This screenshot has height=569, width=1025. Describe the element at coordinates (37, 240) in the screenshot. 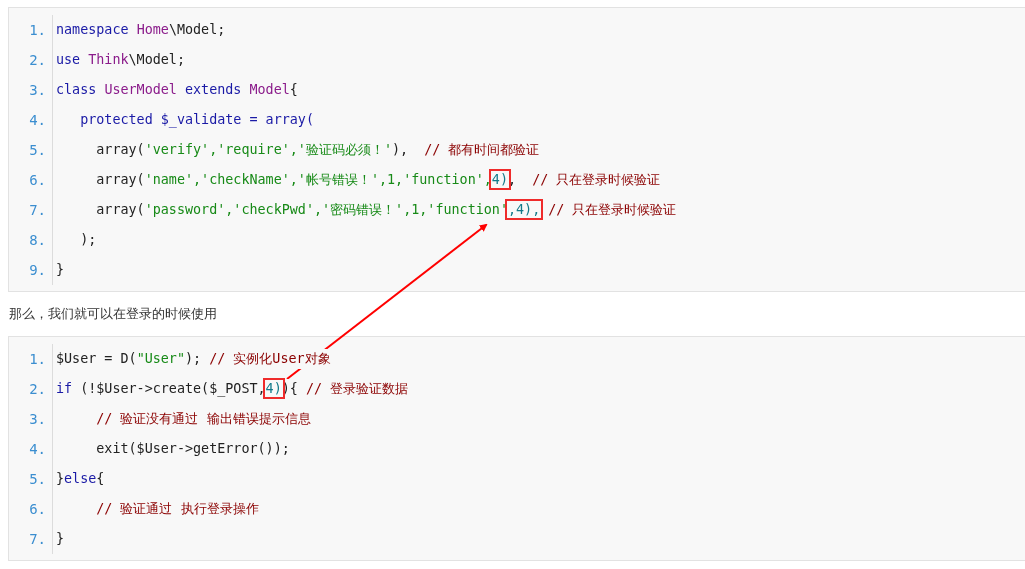

I see `line-number: 8.` at that location.